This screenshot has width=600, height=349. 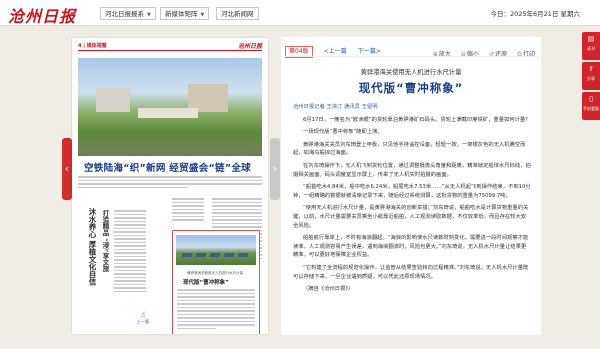 I want to click on new-media-select-label: 新媒体矩阵, so click(x=181, y=14).